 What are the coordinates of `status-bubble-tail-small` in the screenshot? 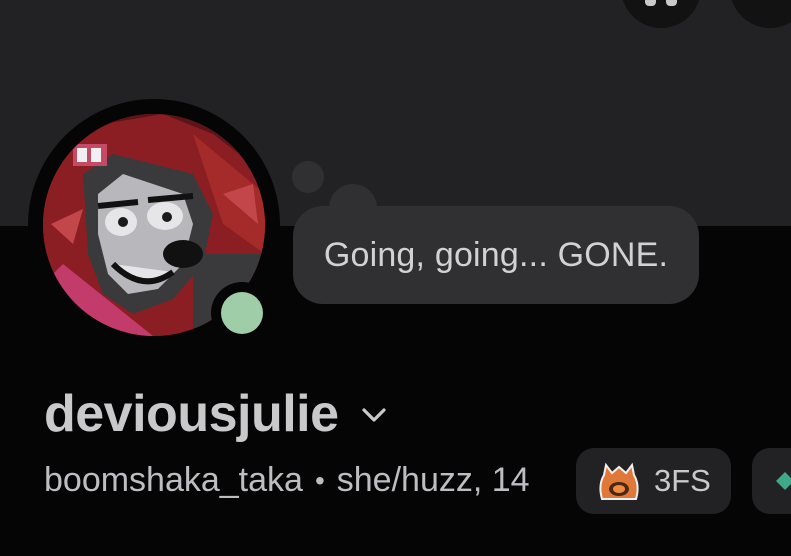 It's located at (308, 177).